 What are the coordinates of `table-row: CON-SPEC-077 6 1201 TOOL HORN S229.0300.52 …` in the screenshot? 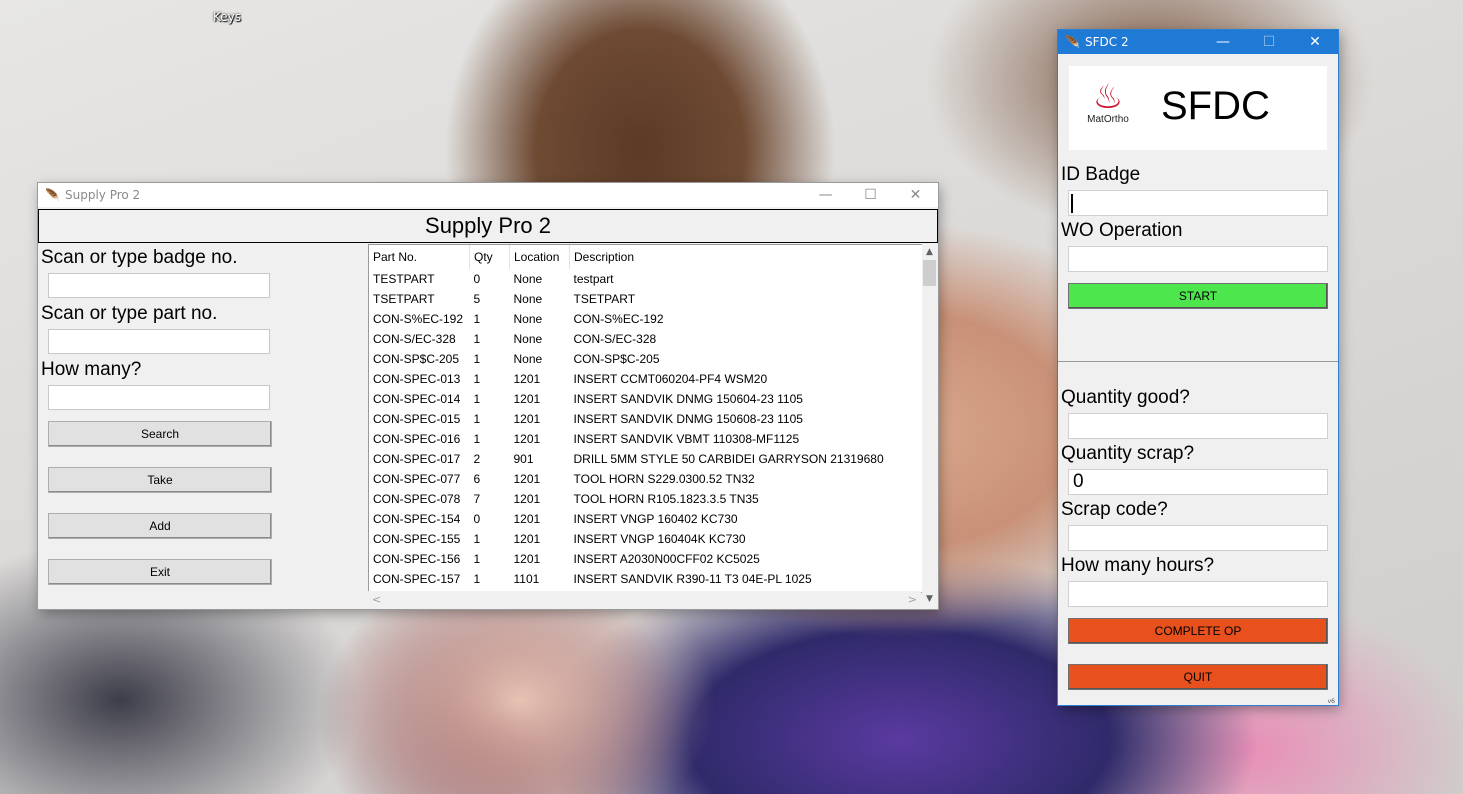 It's located at (643, 479).